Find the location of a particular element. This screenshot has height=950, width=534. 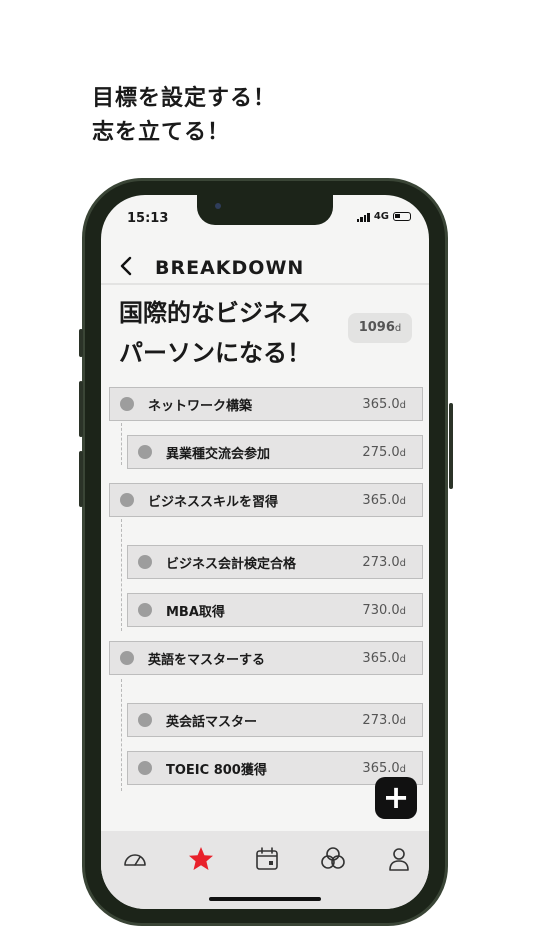

tab-calendar is located at coordinates (267, 859).